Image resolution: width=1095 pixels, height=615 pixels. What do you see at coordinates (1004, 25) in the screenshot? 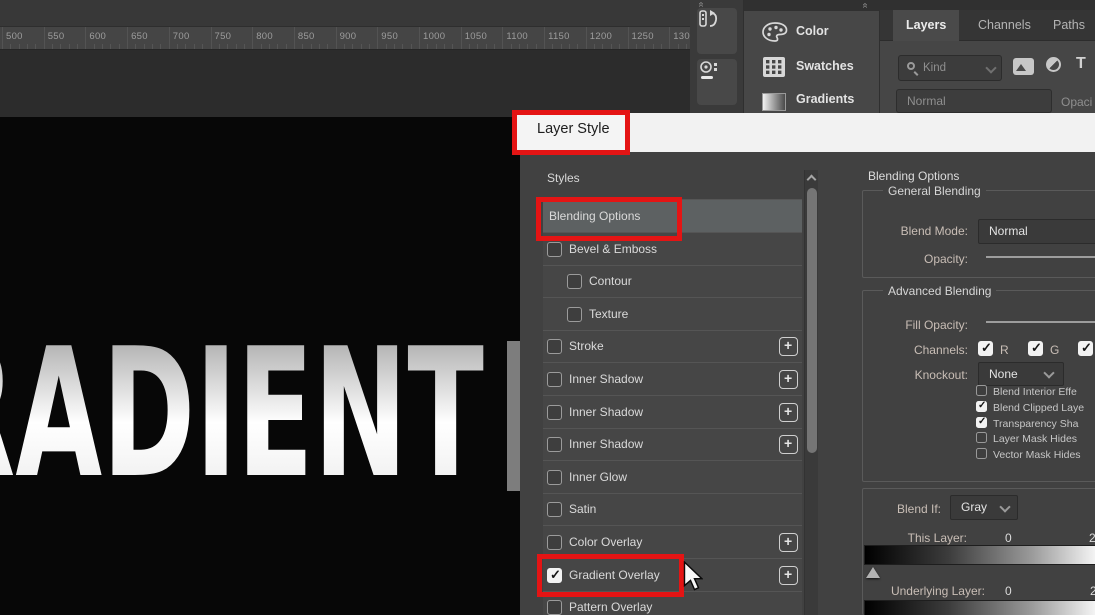
I see `tab-channels: Channels` at bounding box center [1004, 25].